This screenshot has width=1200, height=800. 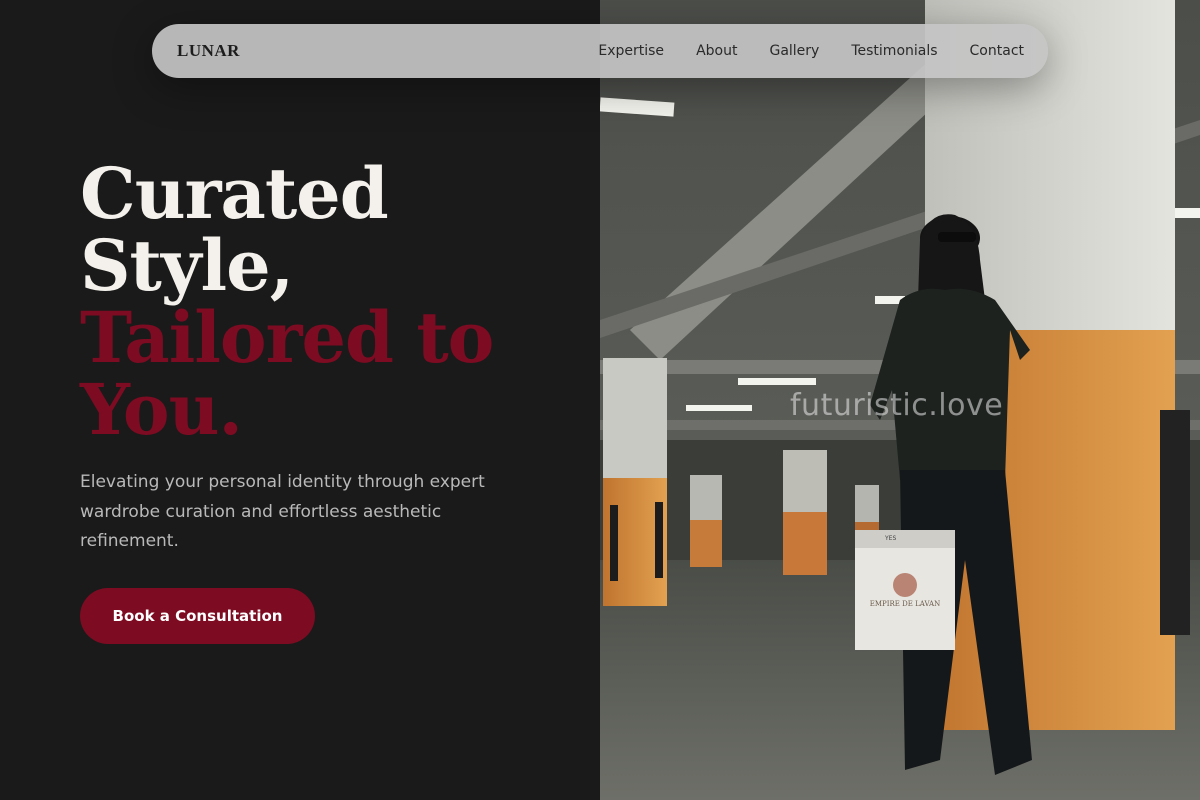 What do you see at coordinates (890, 538) in the screenshot?
I see `bag-tag-text: YES` at bounding box center [890, 538].